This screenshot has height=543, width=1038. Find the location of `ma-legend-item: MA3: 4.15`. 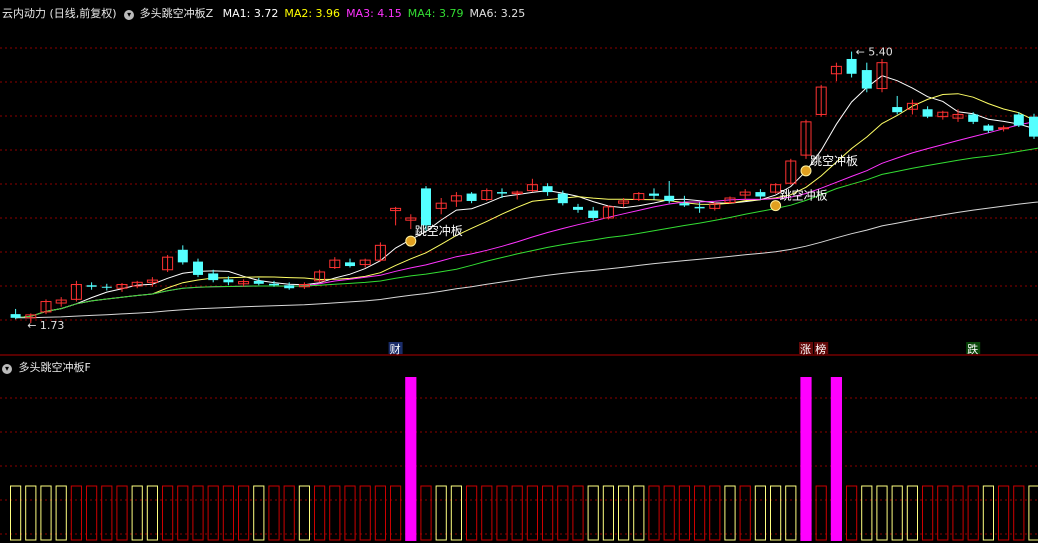

ma-legend-item: MA3: 4.15 is located at coordinates (374, 13).